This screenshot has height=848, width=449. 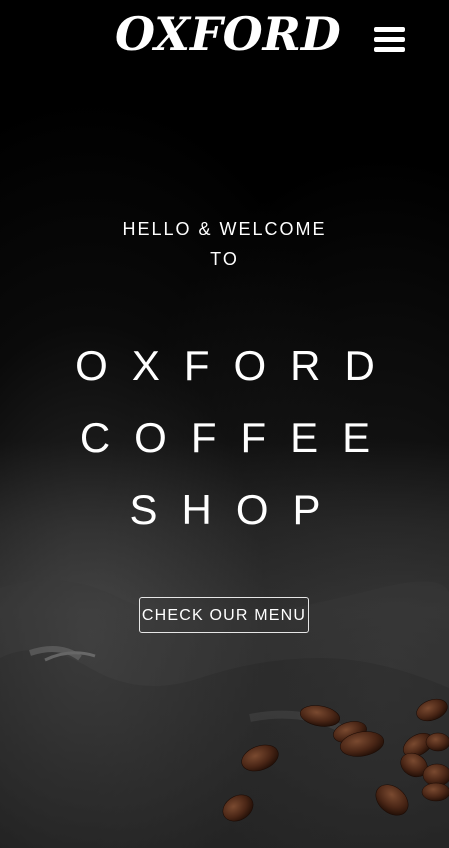 What do you see at coordinates (335, 760) in the screenshot?
I see `coffee-beans-image` at bounding box center [335, 760].